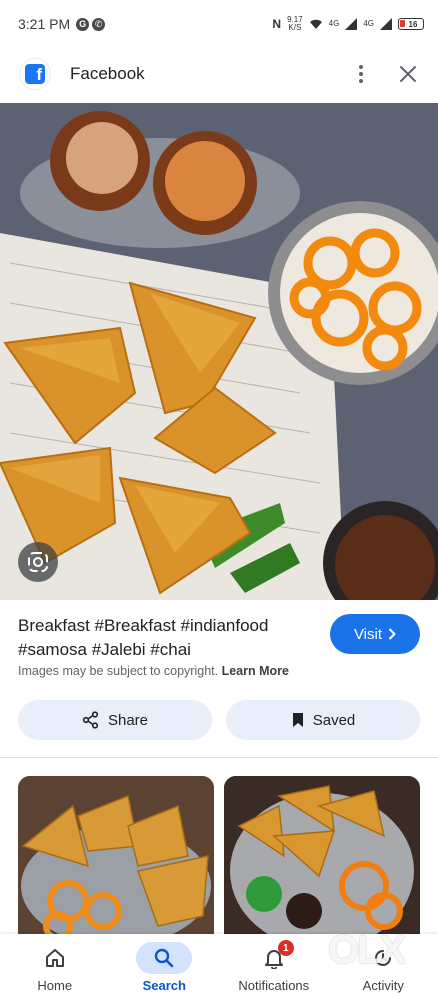 The width and height of the screenshot is (438, 998). Describe the element at coordinates (411, 24) in the screenshot. I see `battery-icon: 16` at that location.